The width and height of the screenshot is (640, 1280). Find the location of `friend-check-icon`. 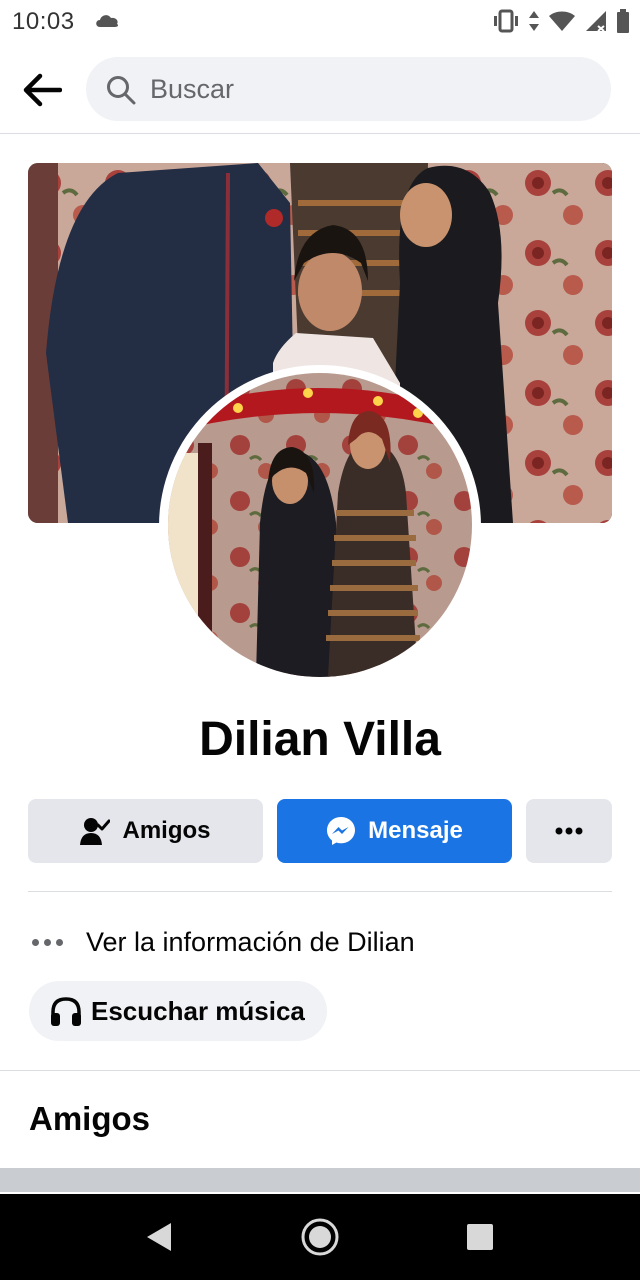

friend-check-icon is located at coordinates (95, 831).